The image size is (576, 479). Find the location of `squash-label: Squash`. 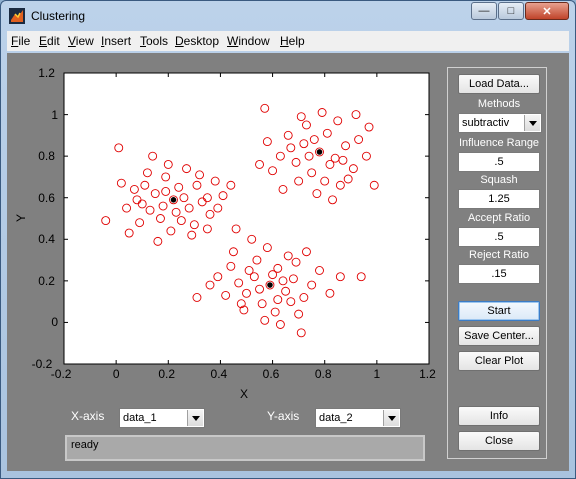

squash-label: Squash is located at coordinates (499, 181).